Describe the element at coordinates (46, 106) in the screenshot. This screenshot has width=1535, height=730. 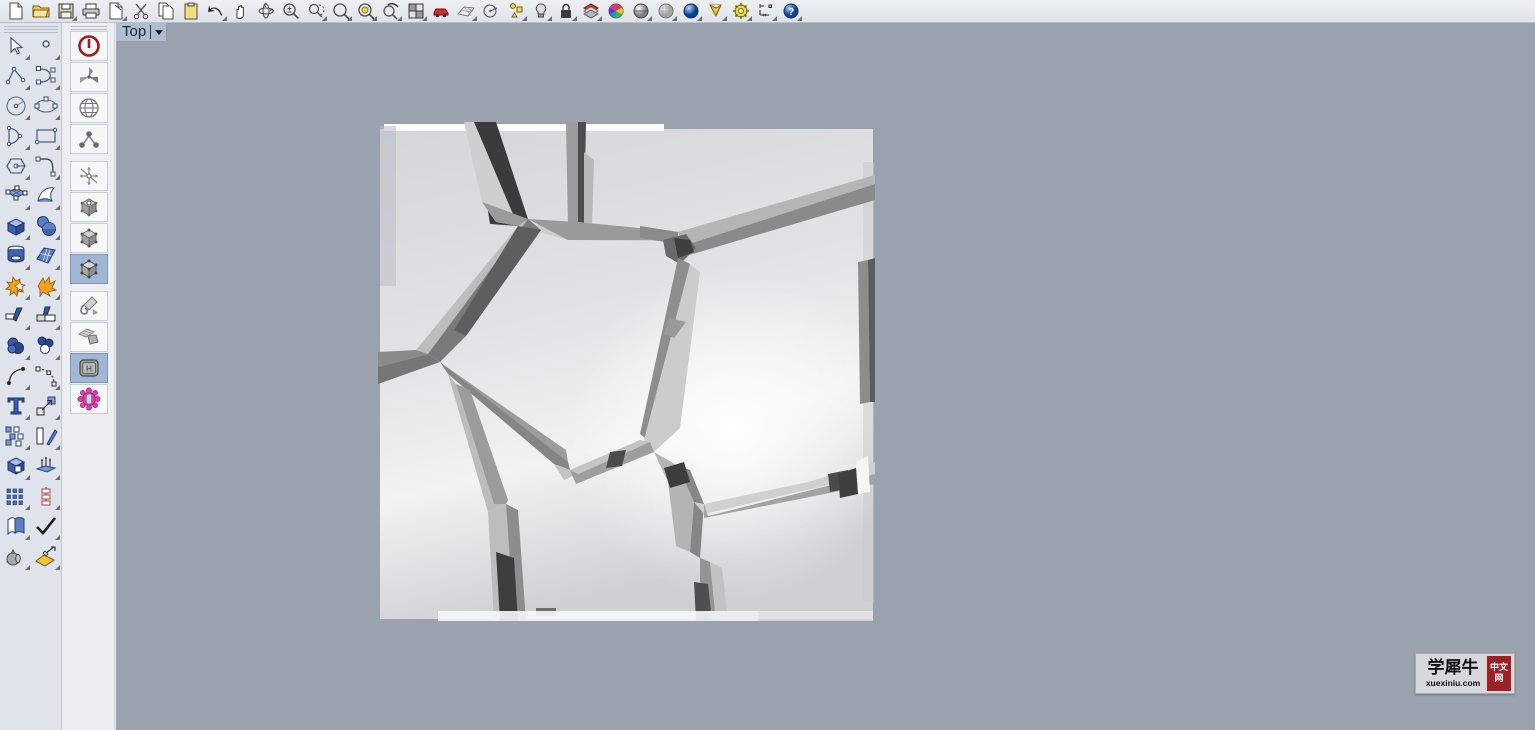
I see `ellipse-icon` at that location.